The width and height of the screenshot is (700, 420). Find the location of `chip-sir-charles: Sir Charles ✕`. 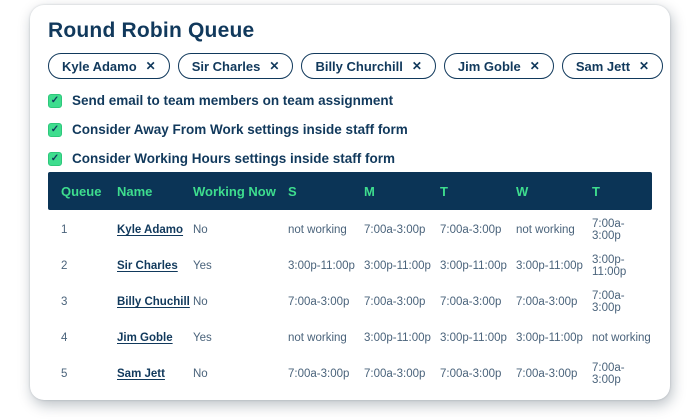

chip-sir-charles: Sir Charles ✕ is located at coordinates (235, 66).